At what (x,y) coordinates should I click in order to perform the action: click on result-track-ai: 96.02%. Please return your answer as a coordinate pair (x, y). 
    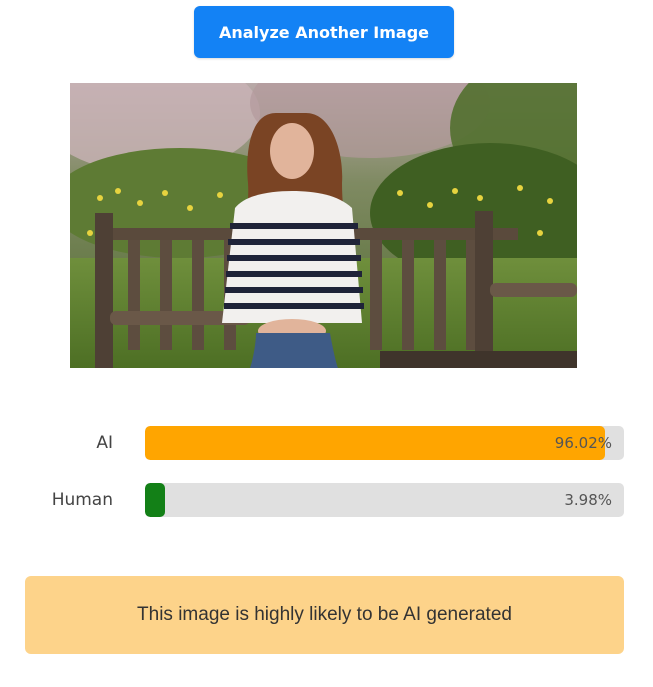
    Looking at the image, I should click on (384, 443).